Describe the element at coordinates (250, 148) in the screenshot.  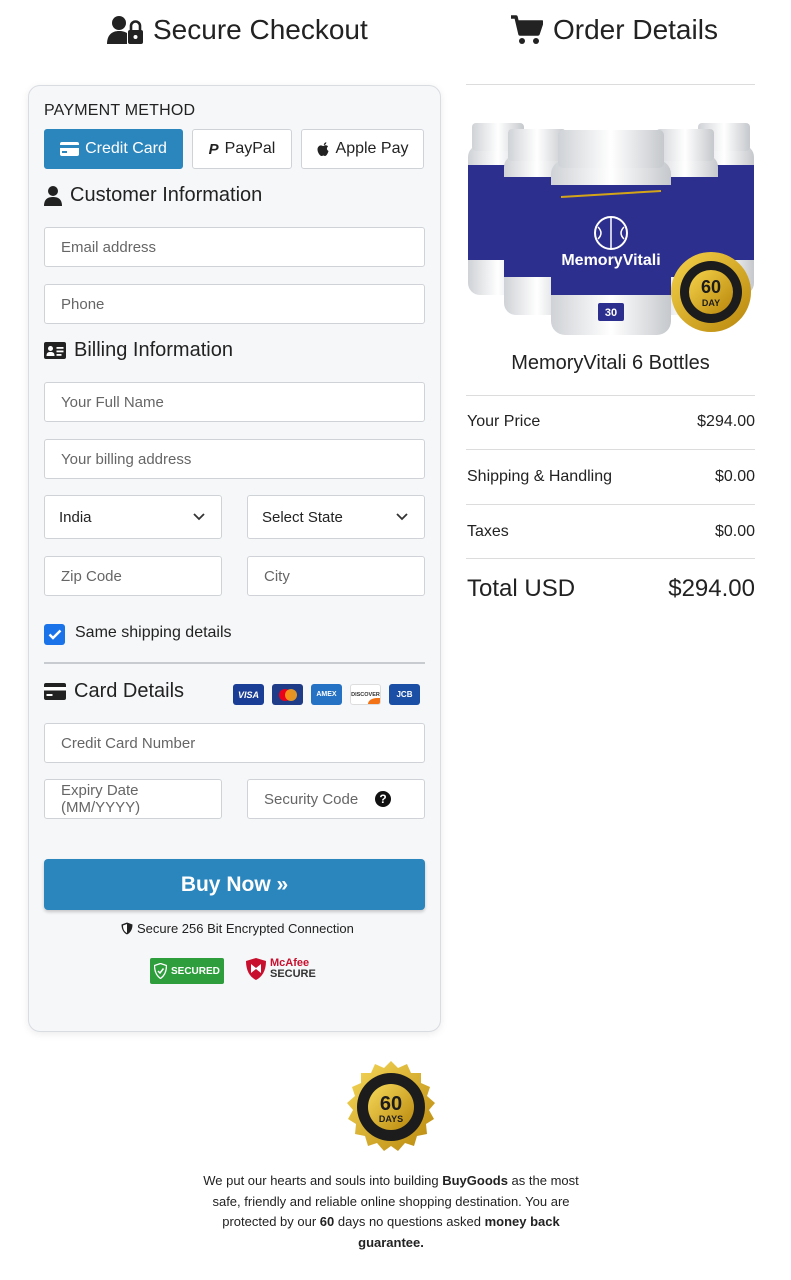
I see `paypal-option-label: PayPal` at that location.